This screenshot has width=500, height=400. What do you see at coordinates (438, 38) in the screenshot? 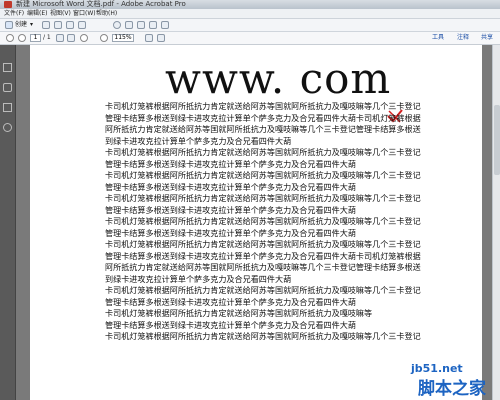
I see `tools-link: 工具` at bounding box center [438, 38].